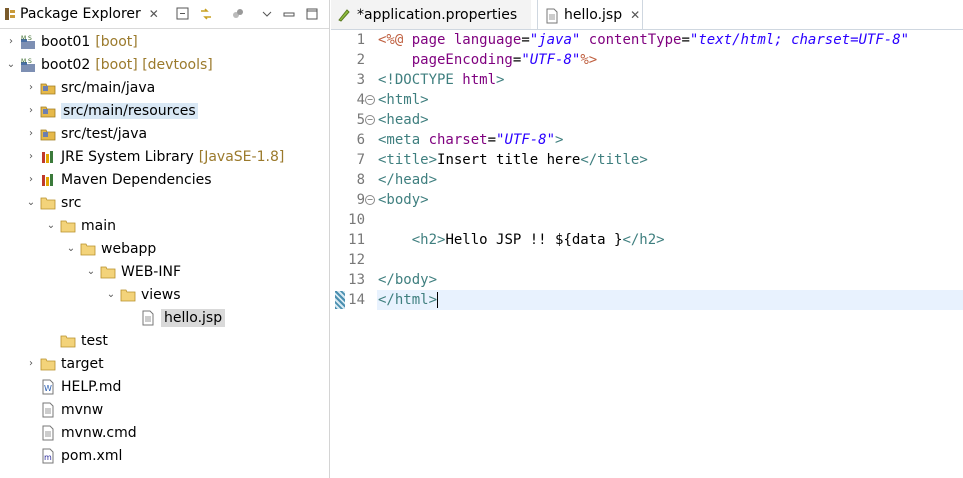  Describe the element at coordinates (92, 455) in the screenshot. I see `tree-item-label: pom.xml` at that location.